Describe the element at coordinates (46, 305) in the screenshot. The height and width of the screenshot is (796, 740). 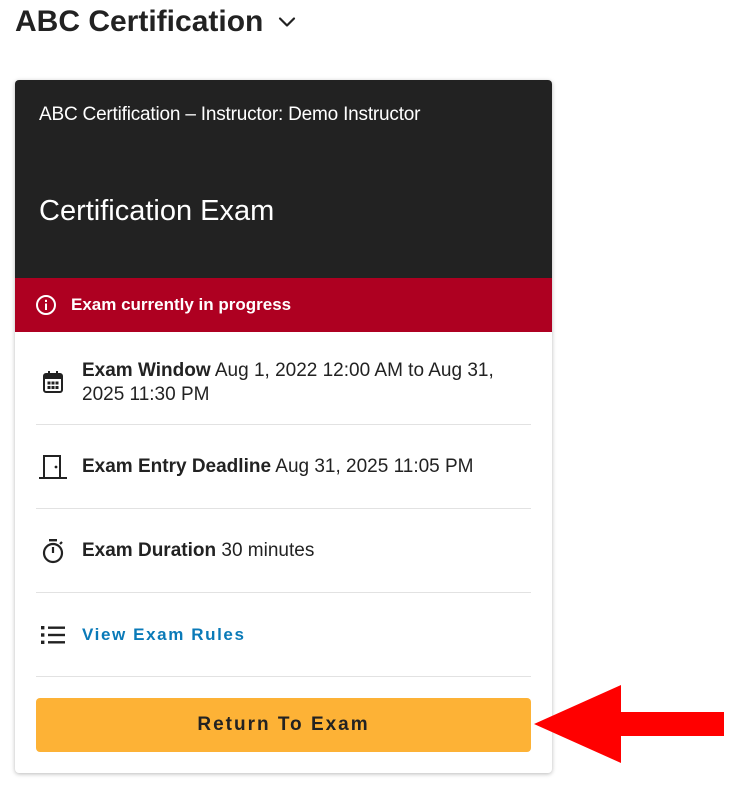
I see `info-icon` at that location.